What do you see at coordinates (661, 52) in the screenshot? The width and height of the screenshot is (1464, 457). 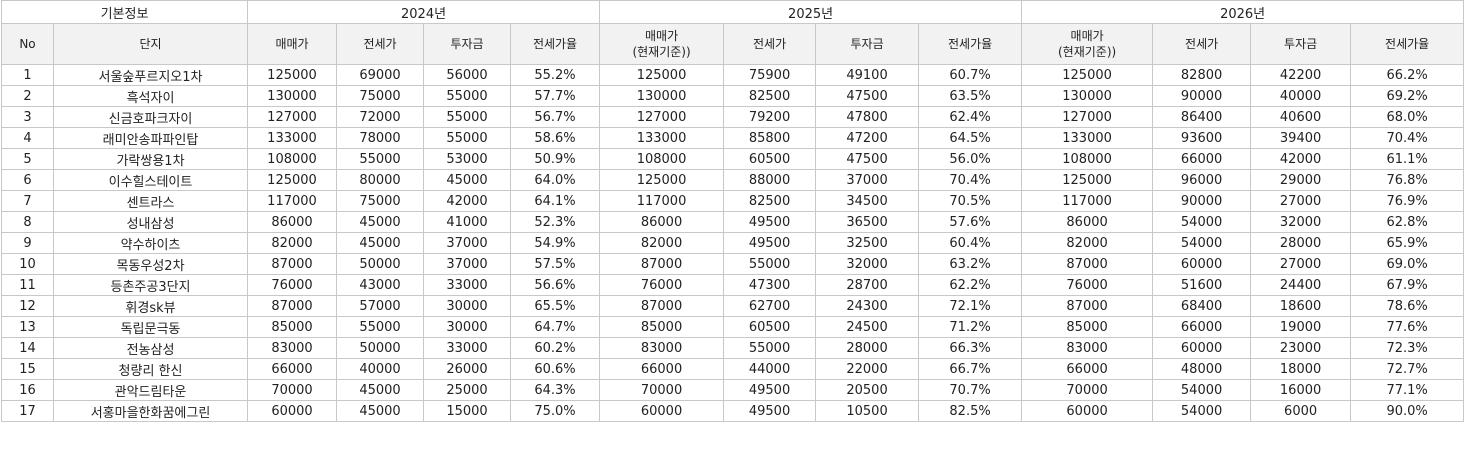 I see `col-header-2025-price-line2: (현재기준))` at bounding box center [661, 52].